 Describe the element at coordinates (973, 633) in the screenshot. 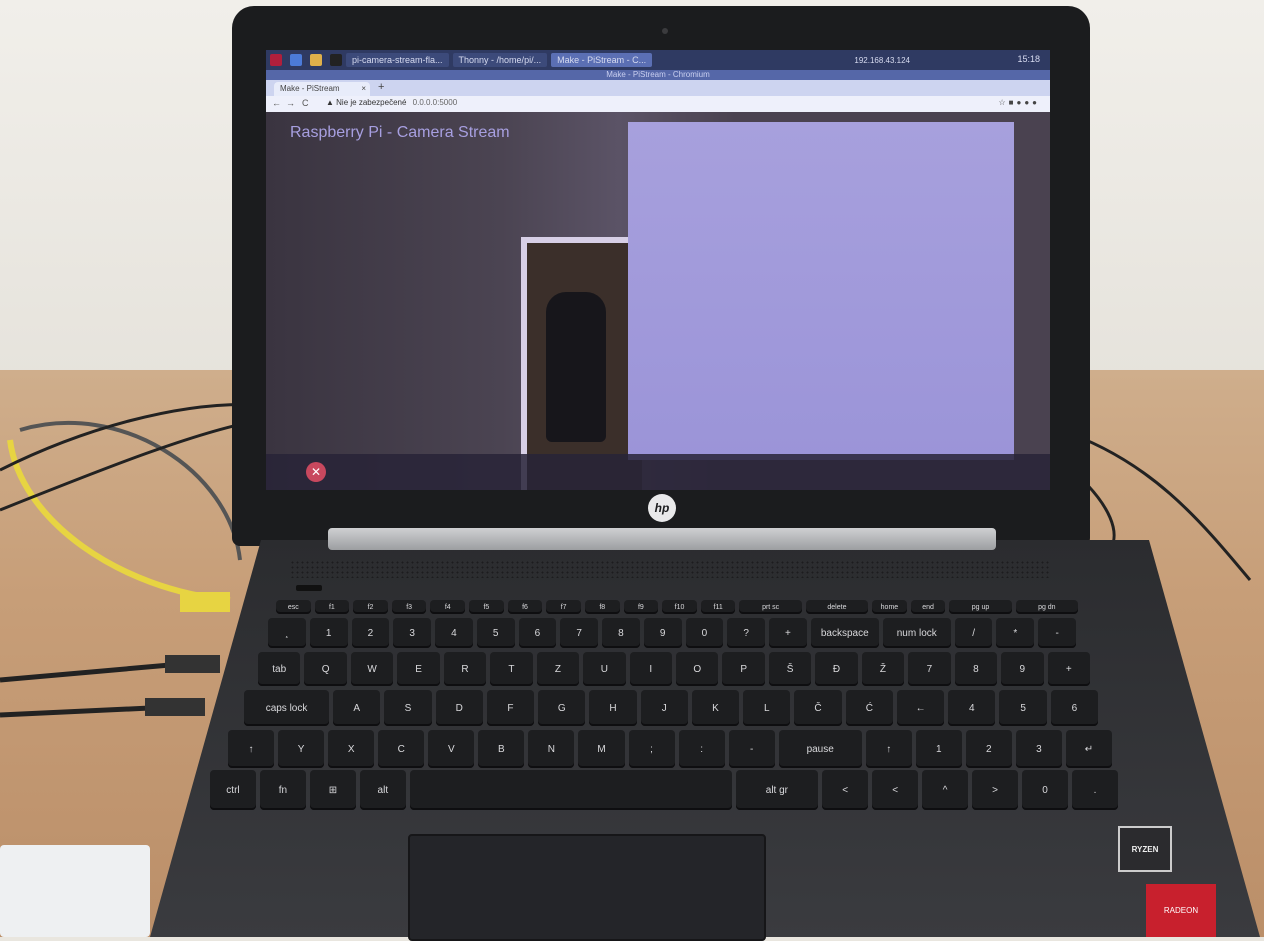

I see `key: /` at that location.